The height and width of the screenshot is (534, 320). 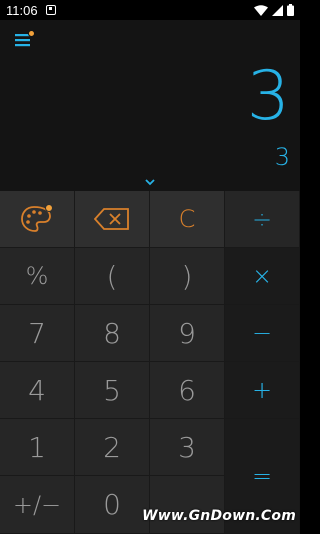 What do you see at coordinates (262, 390) in the screenshot?
I see `plus-button: +` at bounding box center [262, 390].